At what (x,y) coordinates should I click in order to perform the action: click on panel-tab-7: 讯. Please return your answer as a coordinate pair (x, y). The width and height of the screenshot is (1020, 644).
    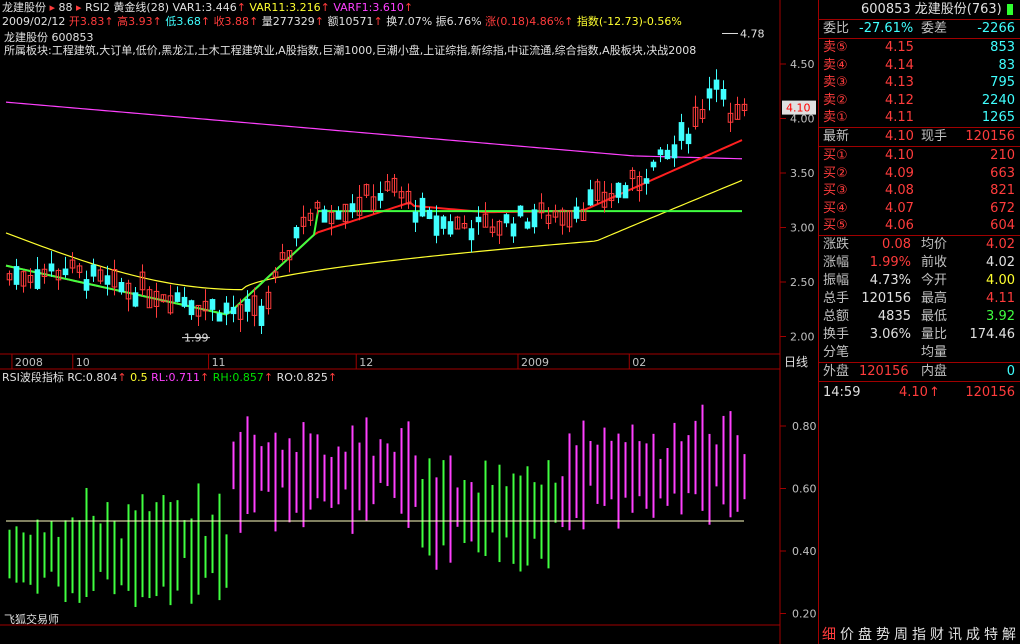
    Looking at the image, I should click on (955, 634).